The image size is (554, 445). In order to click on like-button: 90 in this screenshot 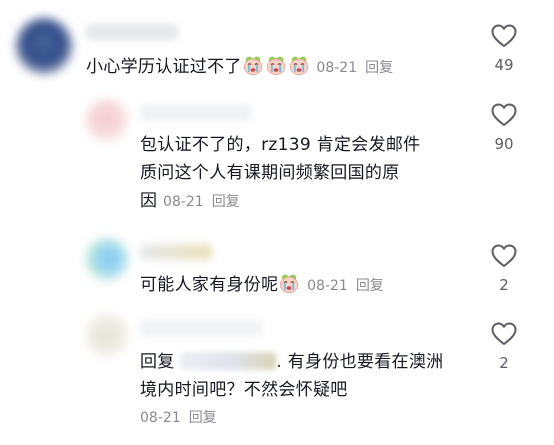, I will do `click(504, 128)`.